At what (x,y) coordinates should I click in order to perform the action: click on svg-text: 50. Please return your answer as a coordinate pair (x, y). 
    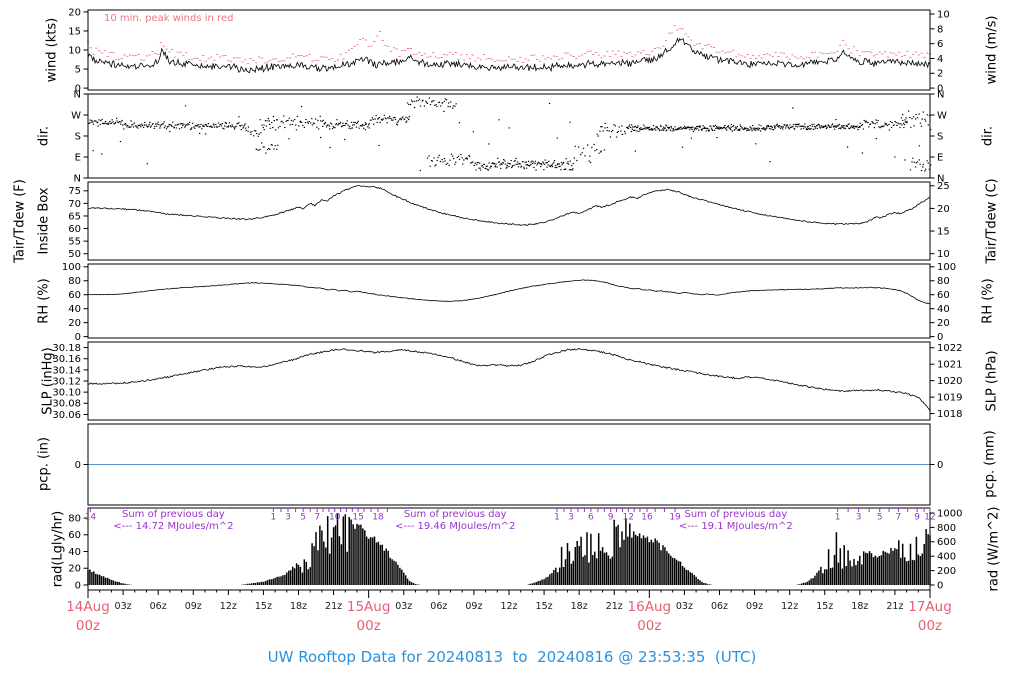
    Looking at the image, I should click on (74, 254).